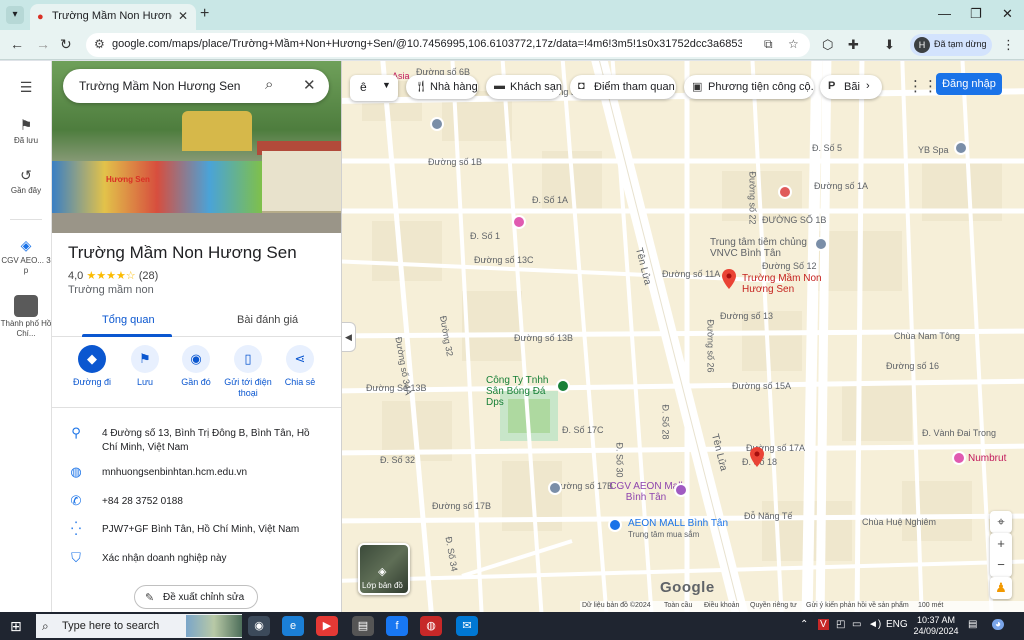 The width and height of the screenshot is (1024, 640). What do you see at coordinates (363, 626) in the screenshot?
I see `app-taskbar-icon: ▤` at bounding box center [363, 626].